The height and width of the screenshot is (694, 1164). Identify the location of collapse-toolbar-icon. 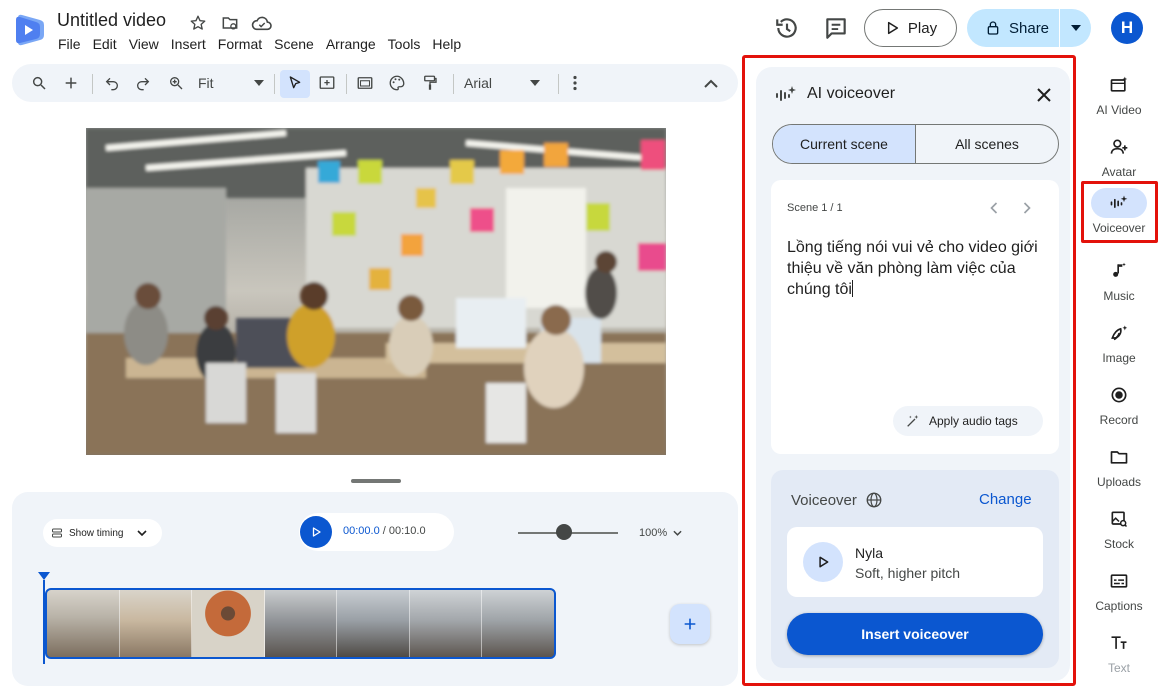
(711, 83).